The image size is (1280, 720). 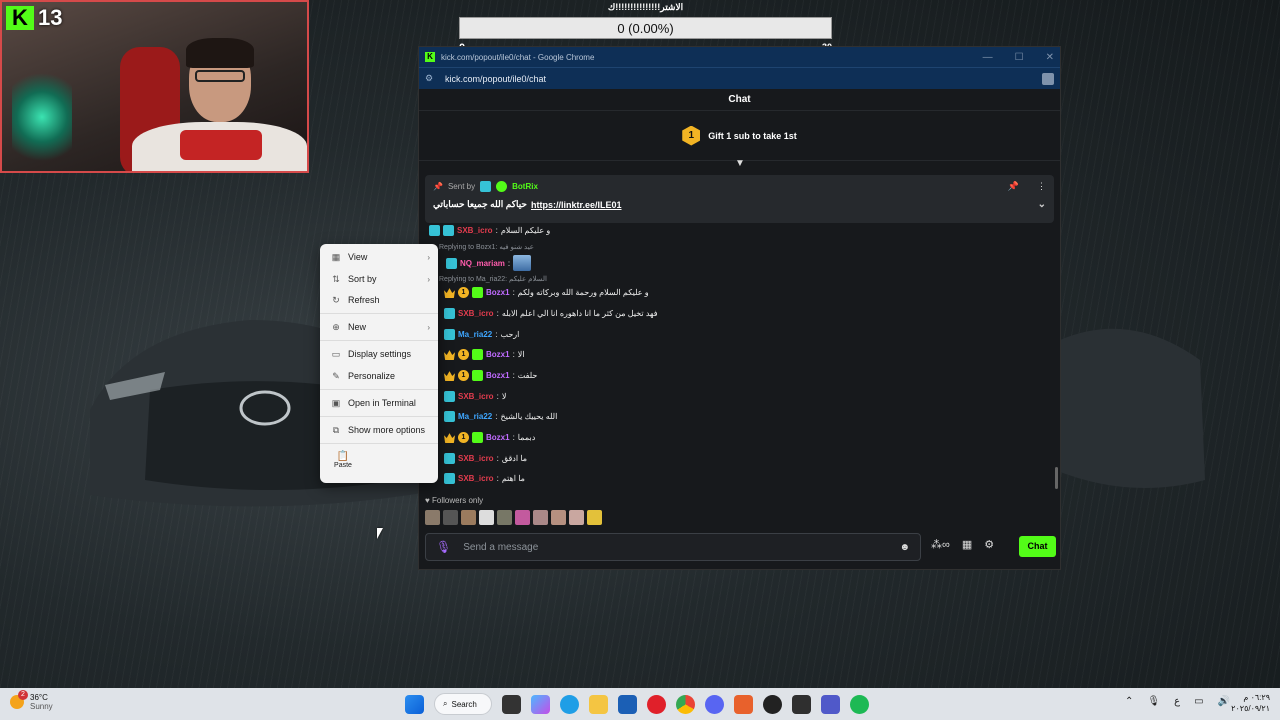 I want to click on edge-icon, so click(x=569, y=704).